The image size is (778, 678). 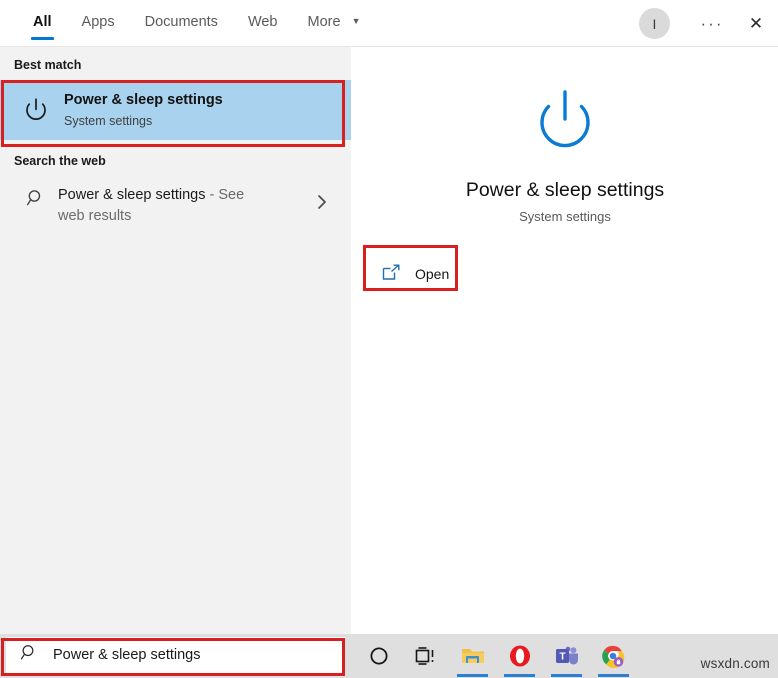 I want to click on web-result-text: Power & sleep settings - See web results, so click(x=158, y=204).